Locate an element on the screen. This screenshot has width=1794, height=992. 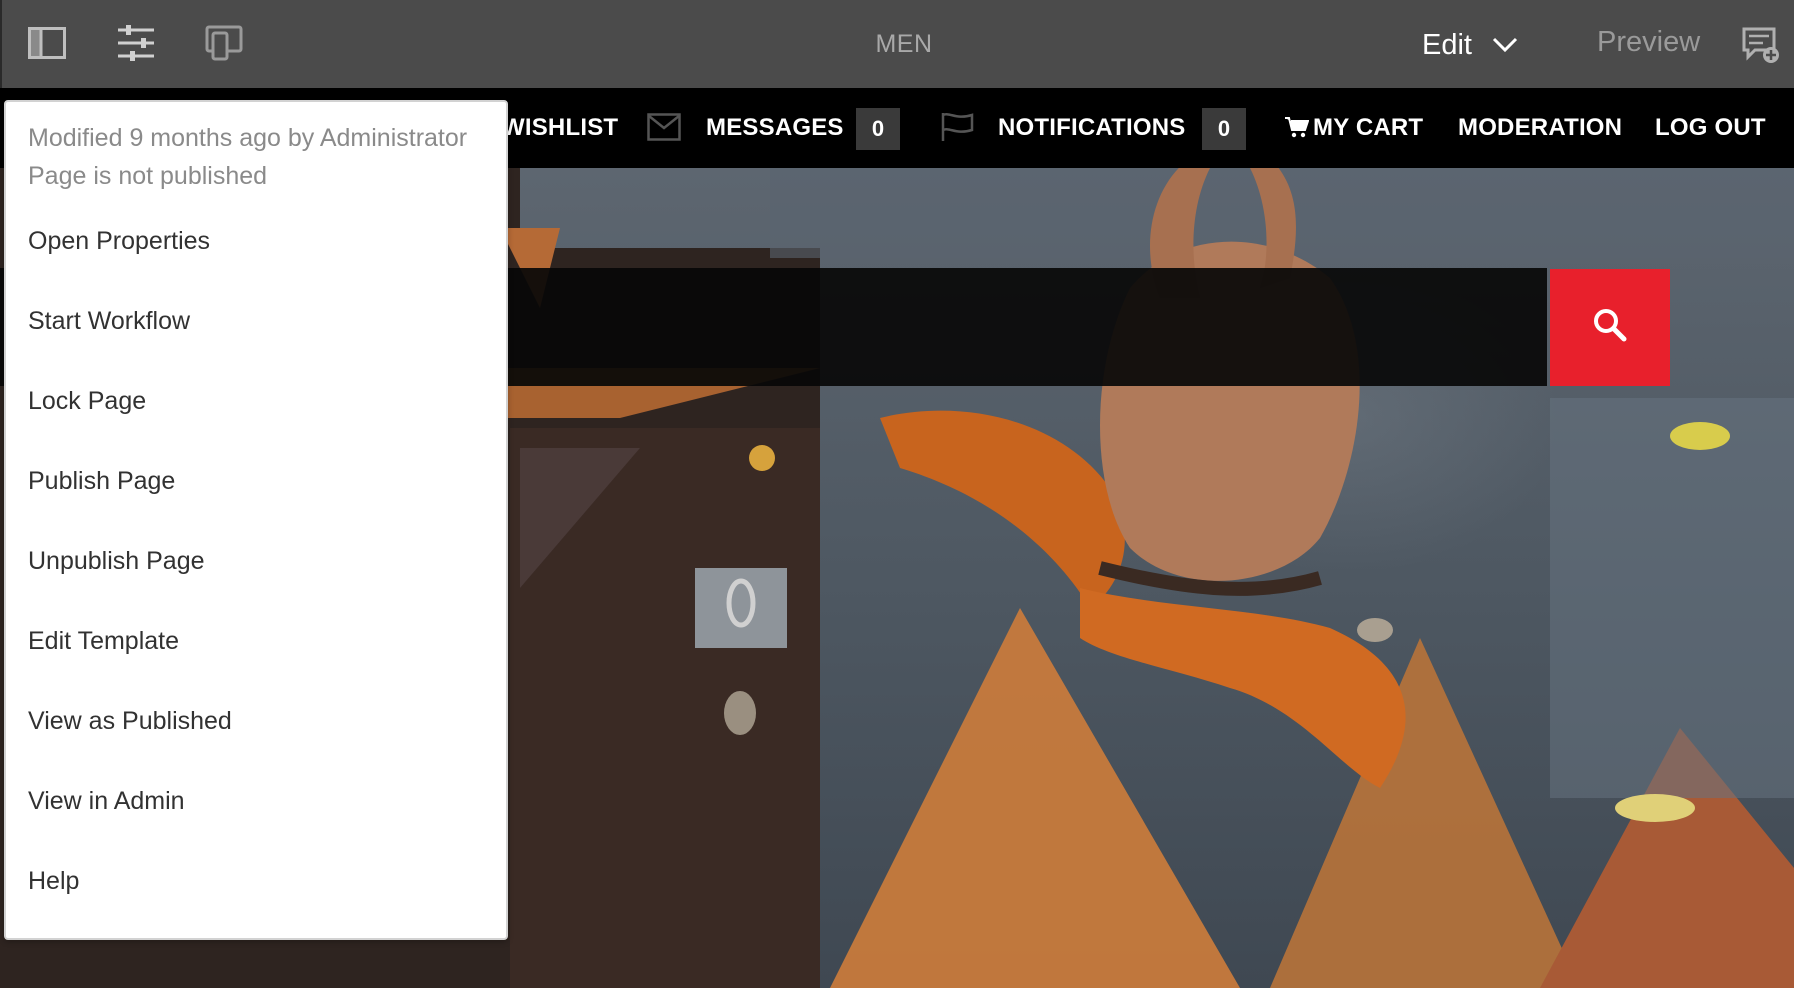
nav-my-cart: MY CART is located at coordinates (1368, 128).